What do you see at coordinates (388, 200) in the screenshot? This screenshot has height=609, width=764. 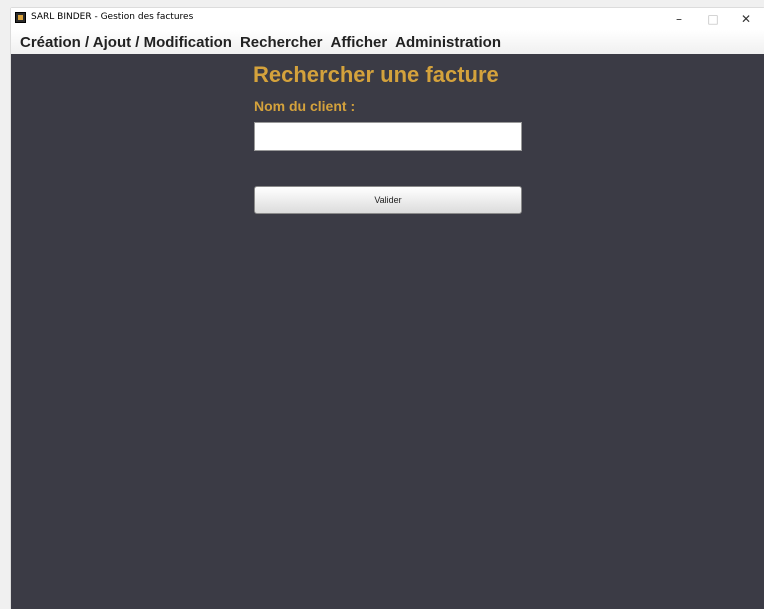 I see `validate-button: Valider` at bounding box center [388, 200].